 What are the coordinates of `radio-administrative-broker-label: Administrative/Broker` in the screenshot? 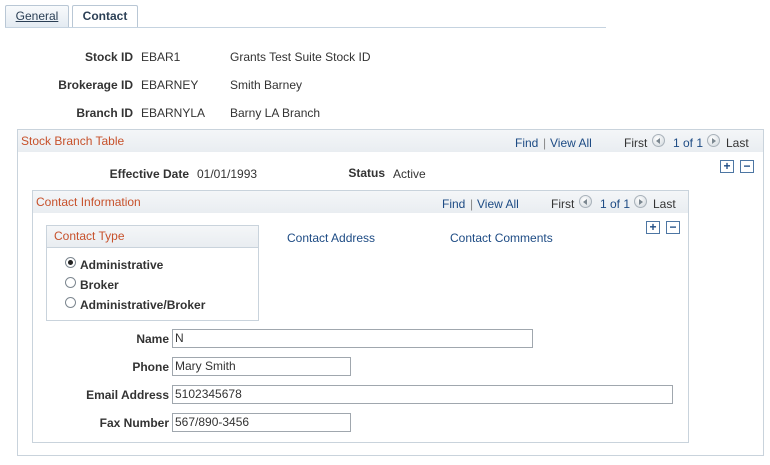 It's located at (142, 305).